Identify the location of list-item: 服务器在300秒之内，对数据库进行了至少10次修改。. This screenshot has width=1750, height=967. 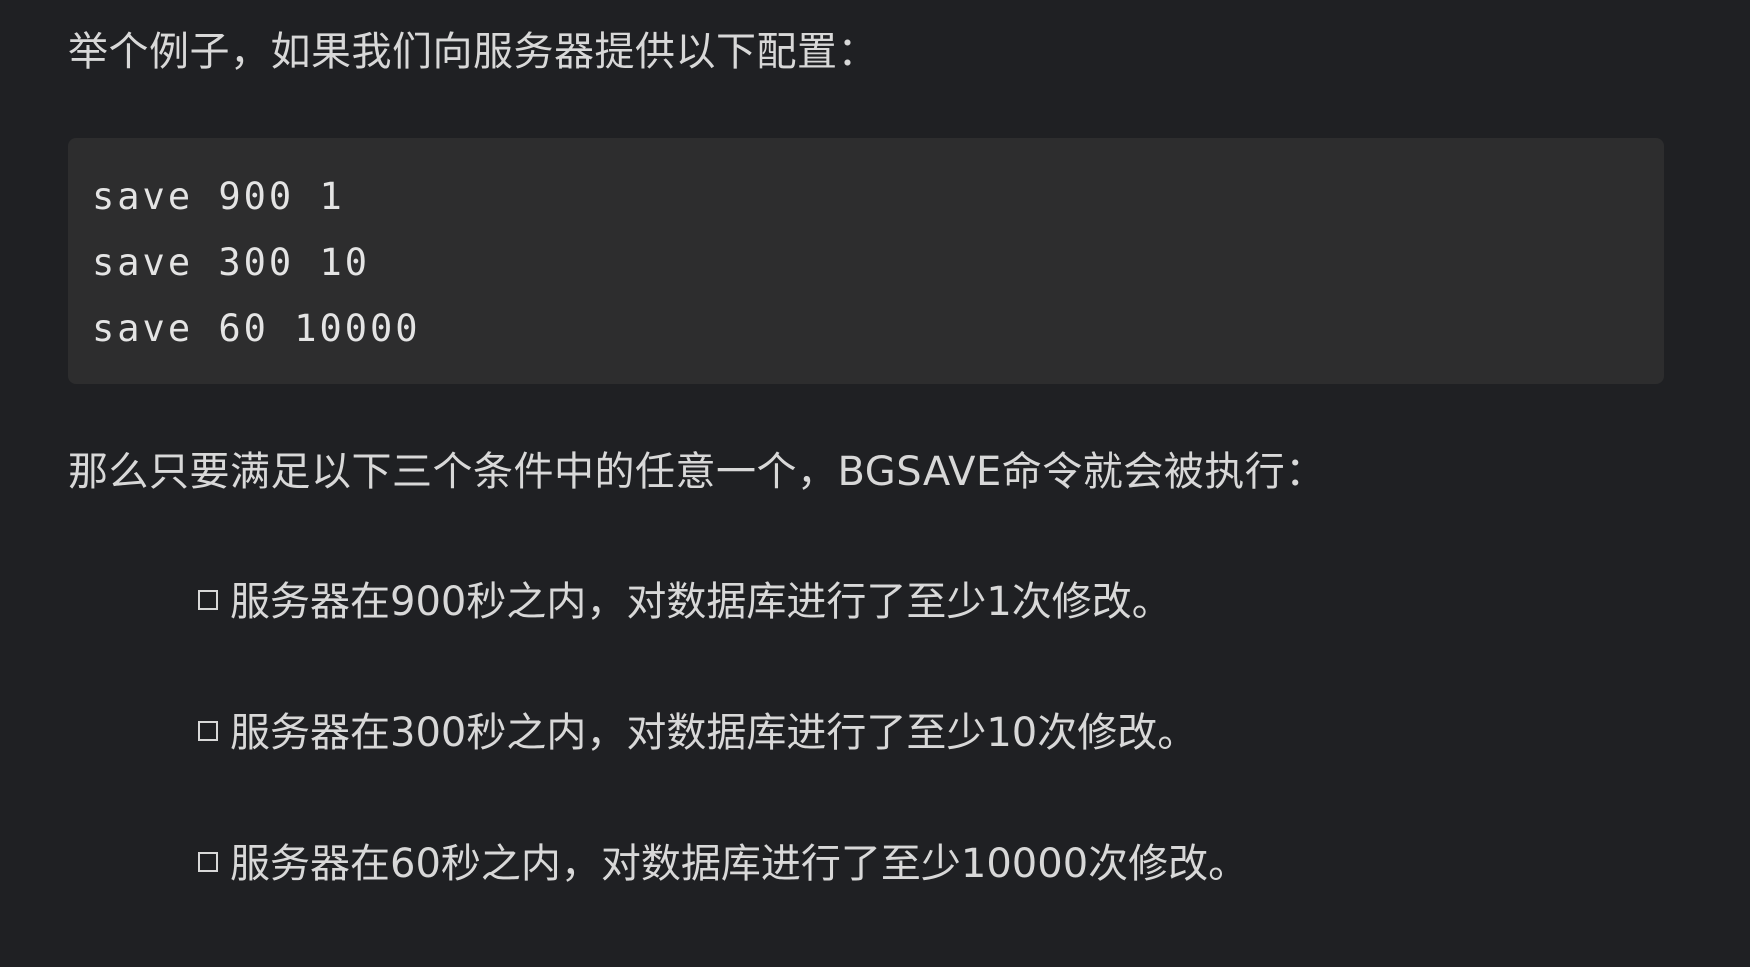
(723, 770).